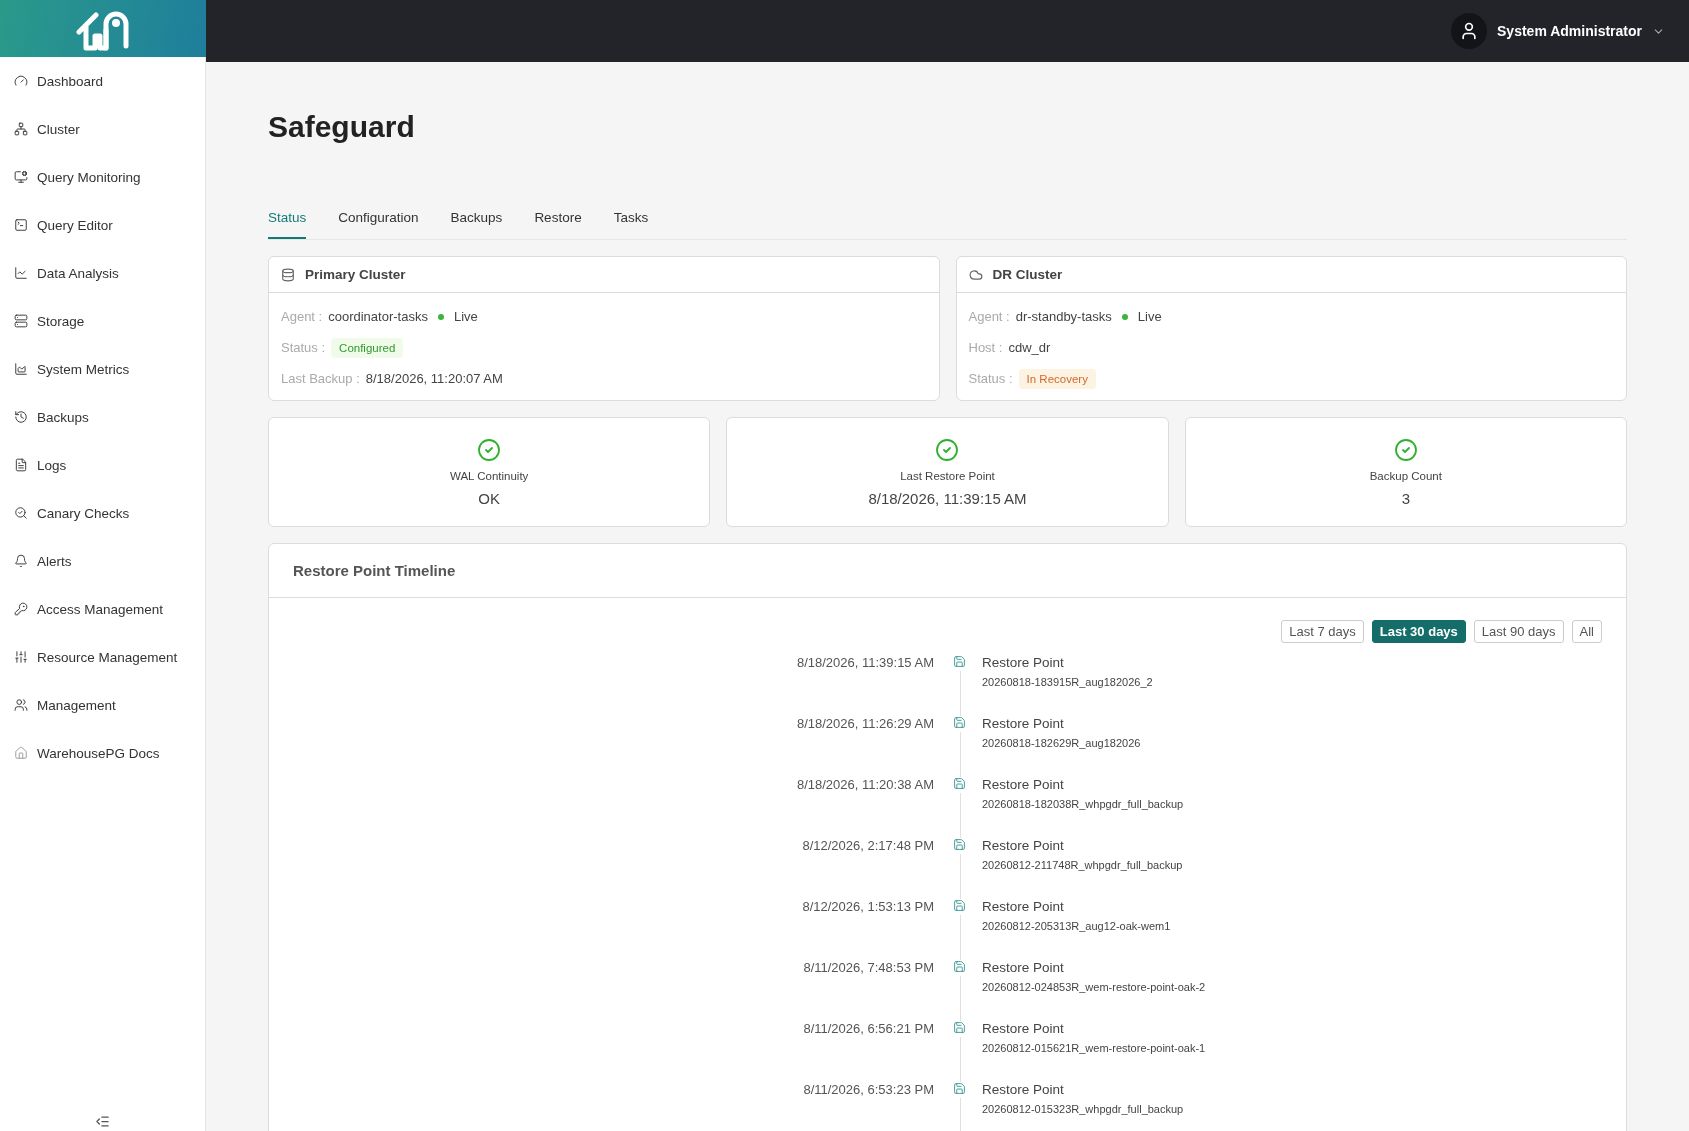 The height and width of the screenshot is (1131, 1689). What do you see at coordinates (868, 845) in the screenshot?
I see `timeline-time: 8/12/2026, 2:17:48 PM` at bounding box center [868, 845].